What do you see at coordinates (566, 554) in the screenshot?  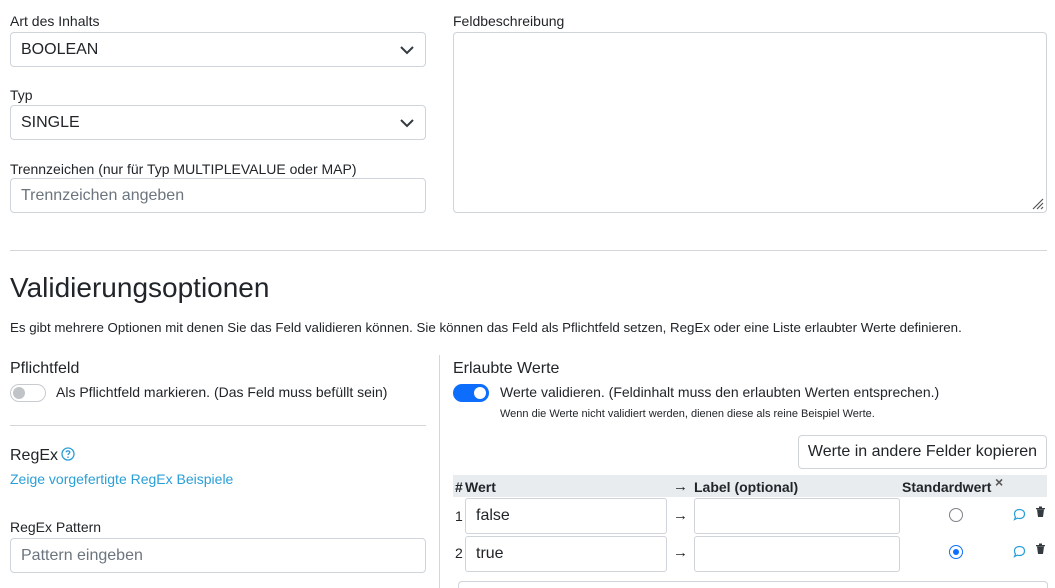 I see `row-value-input: true` at bounding box center [566, 554].